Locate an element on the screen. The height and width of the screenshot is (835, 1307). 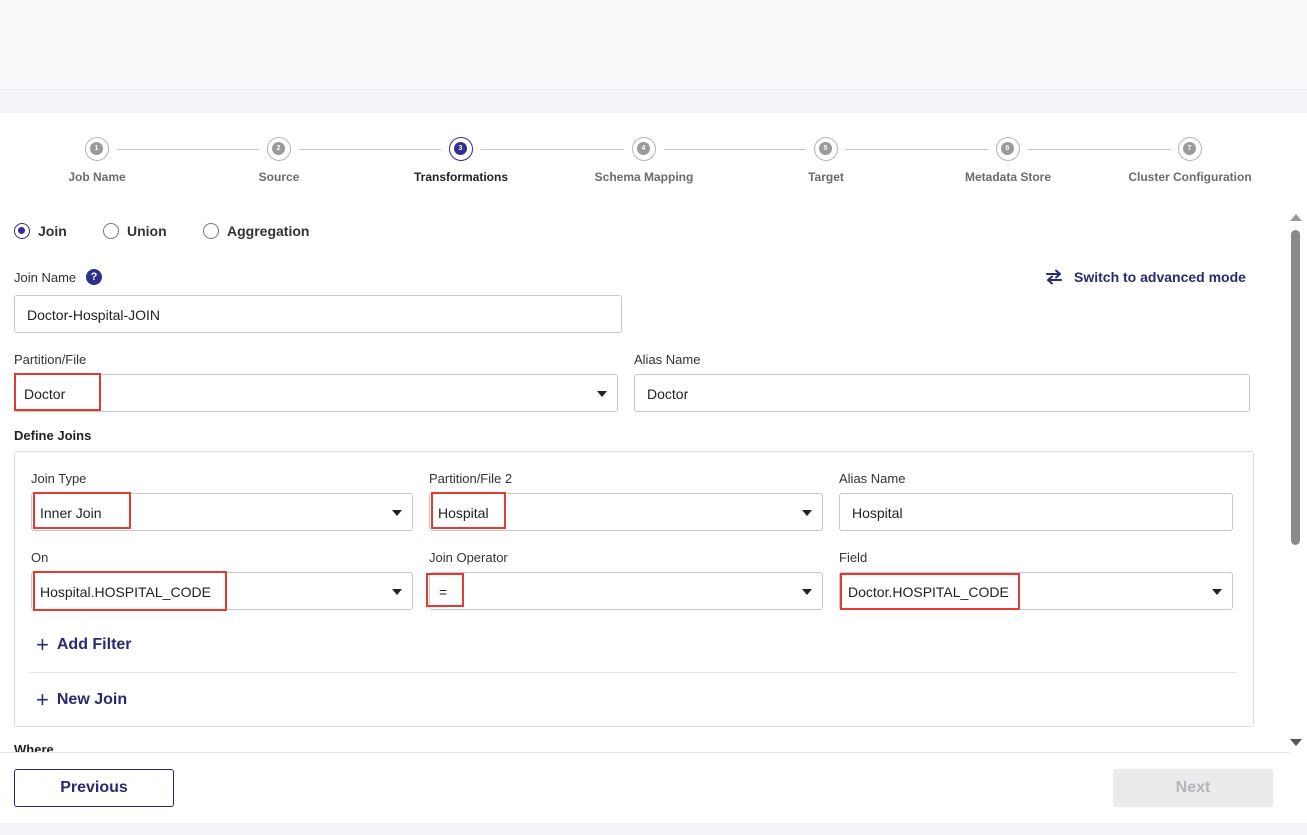
switch-advanced-mode-link: Switch to advanced mode is located at coordinates (1145, 277).